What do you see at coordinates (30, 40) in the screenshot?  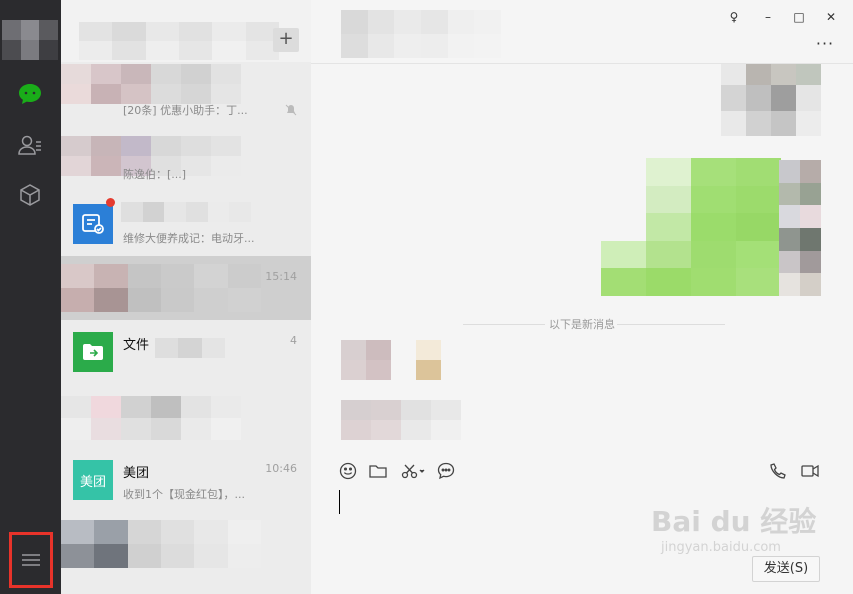 I see `user-avatar` at bounding box center [30, 40].